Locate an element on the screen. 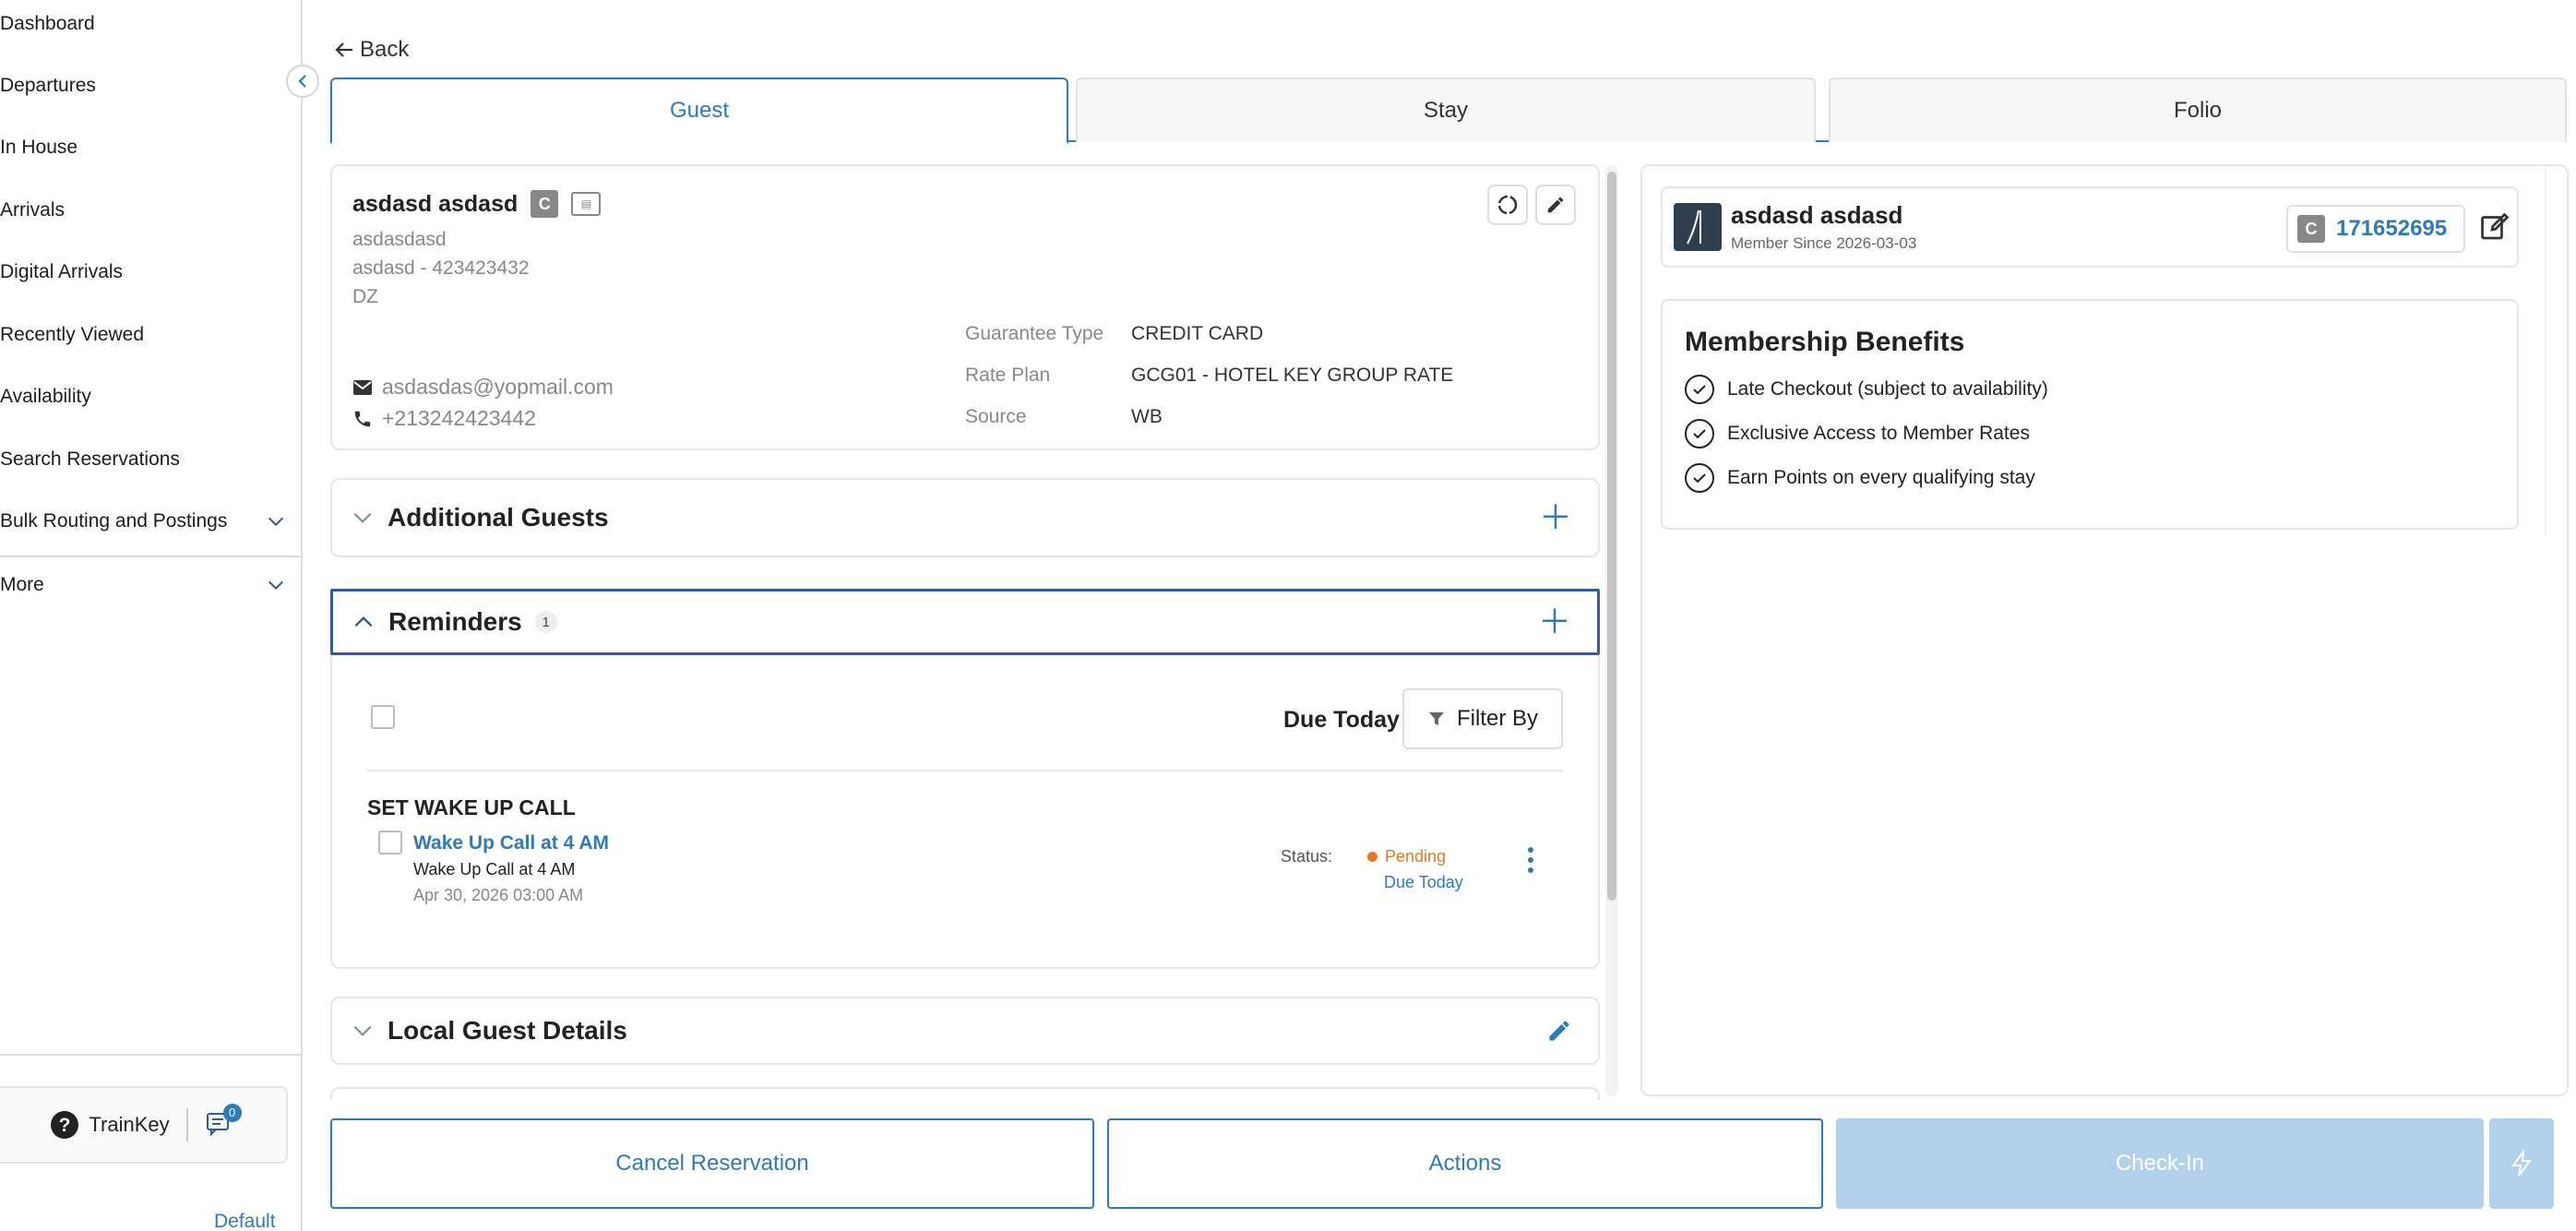 Image resolution: width=2576 pixels, height=1231 pixels. benefit-text: Earn Points on every qualifying stay is located at coordinates (1881, 477).